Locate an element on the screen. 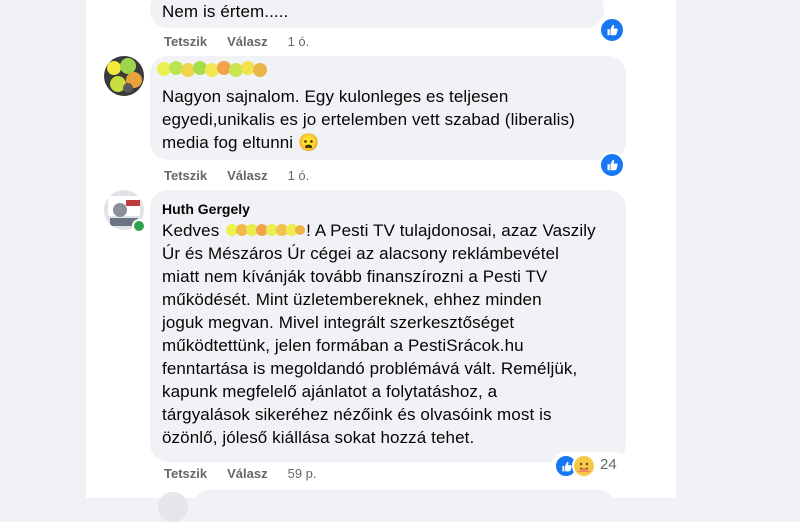  comment-actions-3: Tetszik Válasz 59 p. is located at coordinates (240, 473).